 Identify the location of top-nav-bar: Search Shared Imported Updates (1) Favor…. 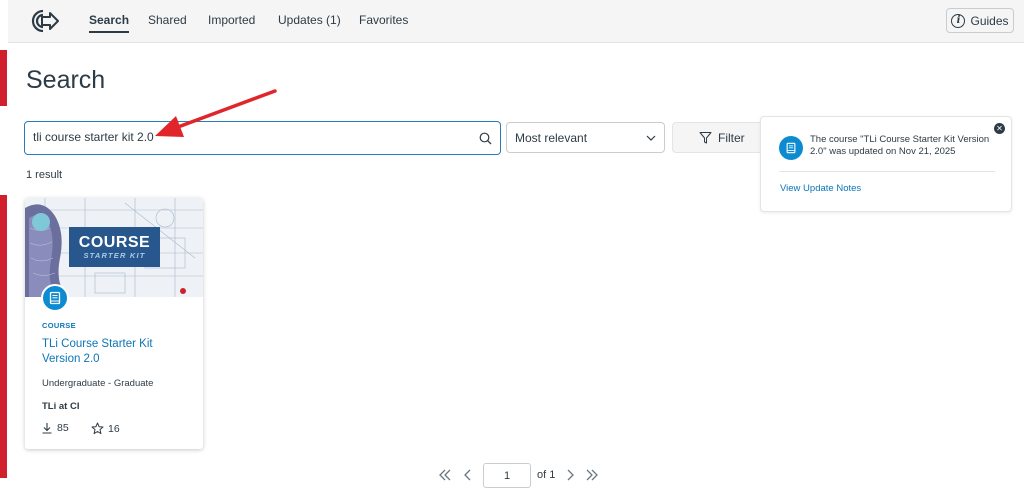
(516, 21).